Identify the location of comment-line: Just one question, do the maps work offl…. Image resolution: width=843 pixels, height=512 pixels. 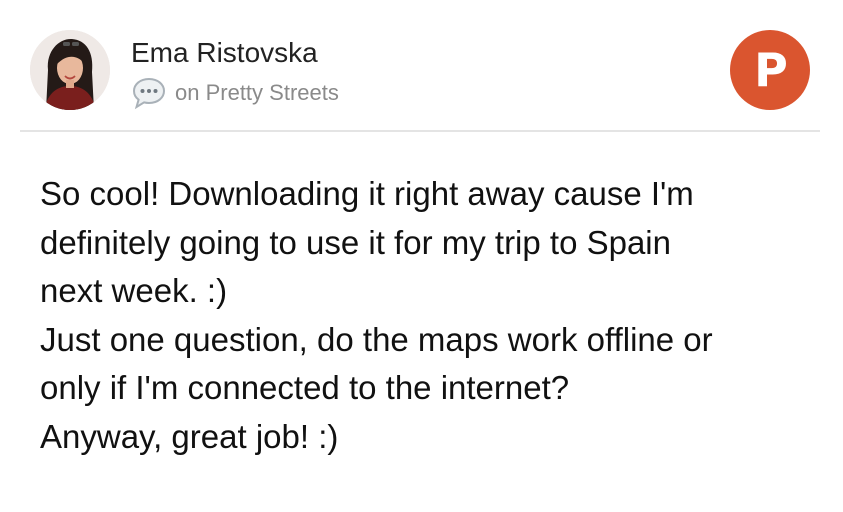
(376, 339).